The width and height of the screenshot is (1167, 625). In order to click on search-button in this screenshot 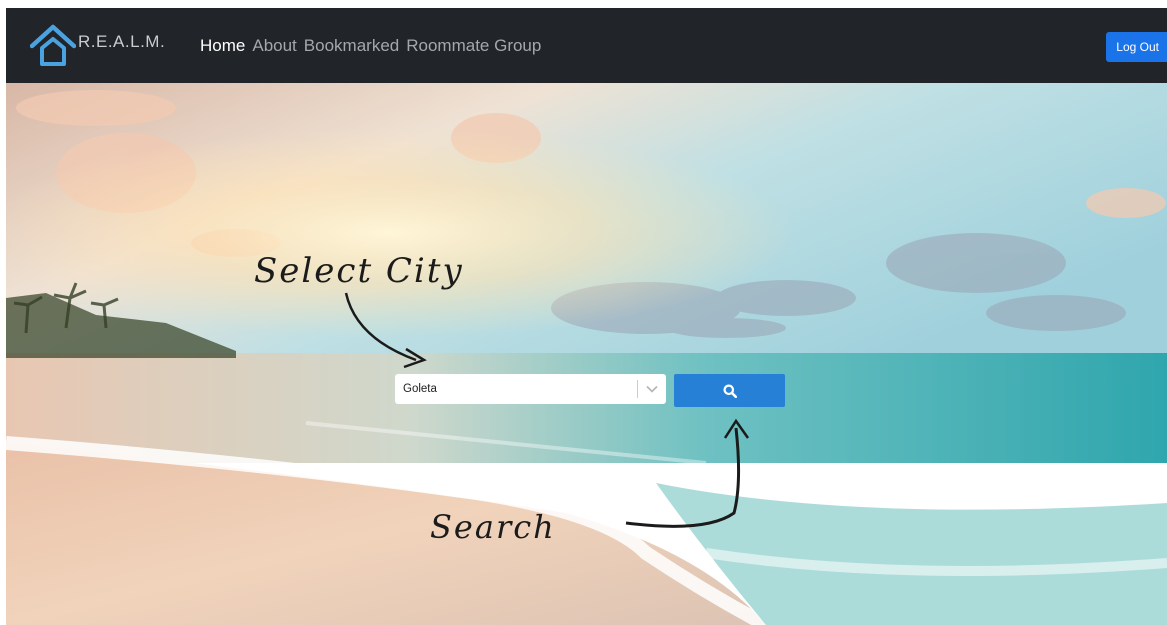, I will do `click(729, 390)`.